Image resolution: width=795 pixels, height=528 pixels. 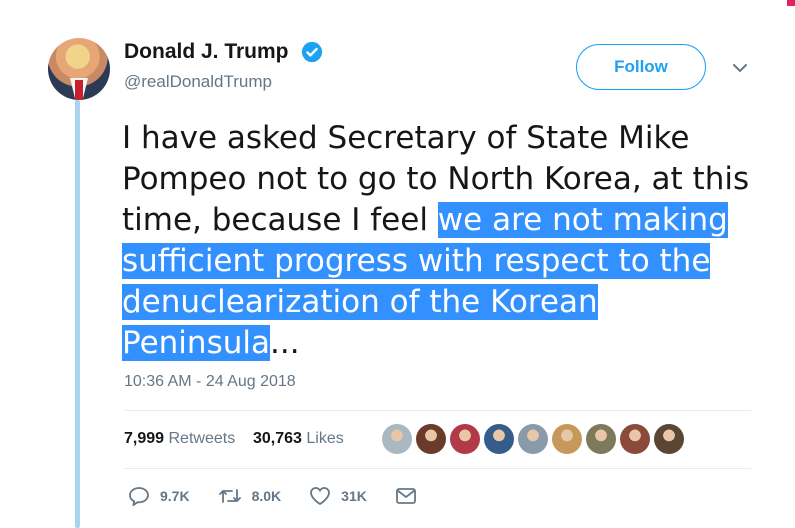 I want to click on corner-mark, so click(x=791, y=3).